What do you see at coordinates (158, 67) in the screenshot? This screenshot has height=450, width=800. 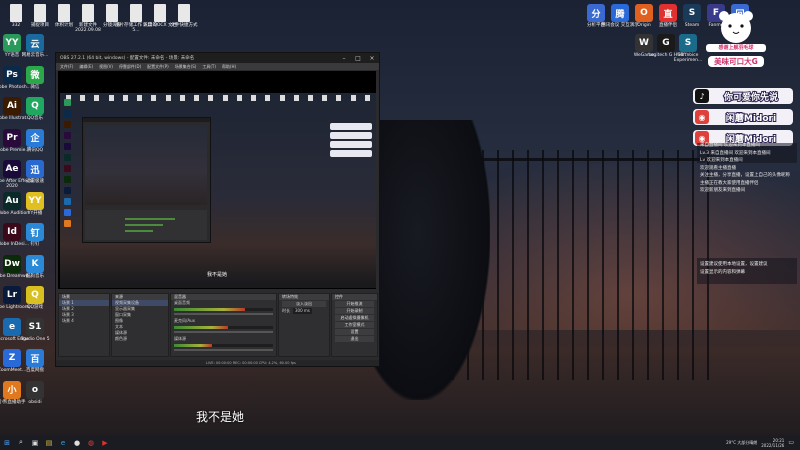 I see `menu-item: 配置文件(P)` at bounding box center [158, 67].